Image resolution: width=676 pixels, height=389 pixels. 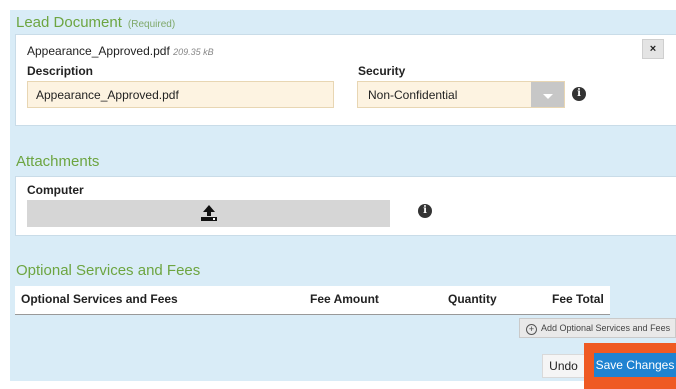 I want to click on save-changes-button: Save Changes, so click(x=635, y=365).